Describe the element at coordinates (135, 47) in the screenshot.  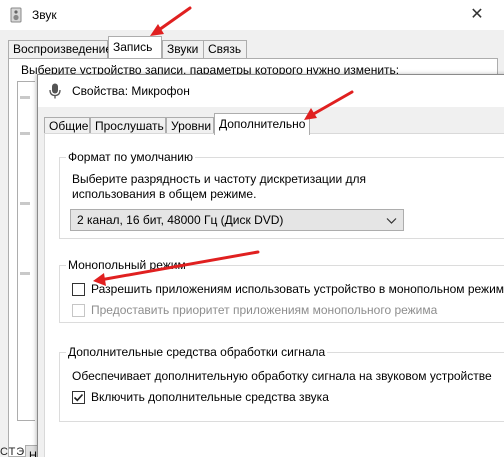
I see `tab-recording: Запись` at that location.